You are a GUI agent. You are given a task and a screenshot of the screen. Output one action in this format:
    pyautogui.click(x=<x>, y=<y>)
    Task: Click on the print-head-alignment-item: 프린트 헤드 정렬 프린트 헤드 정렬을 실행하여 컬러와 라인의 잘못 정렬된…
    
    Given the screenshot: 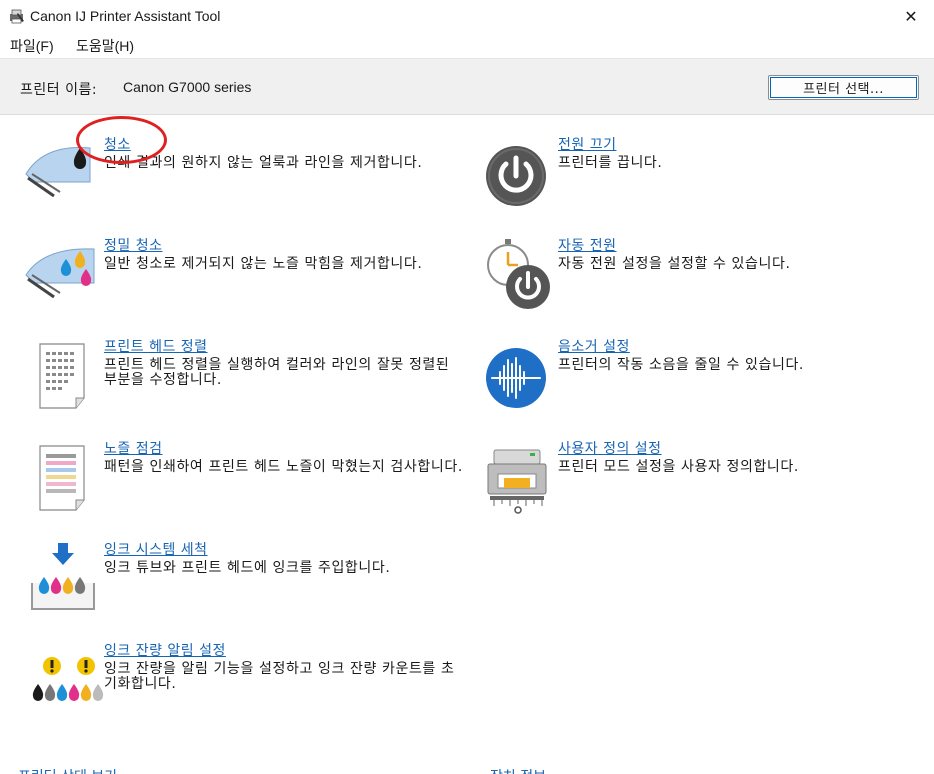 What is the action you would take?
    pyautogui.click(x=244, y=376)
    